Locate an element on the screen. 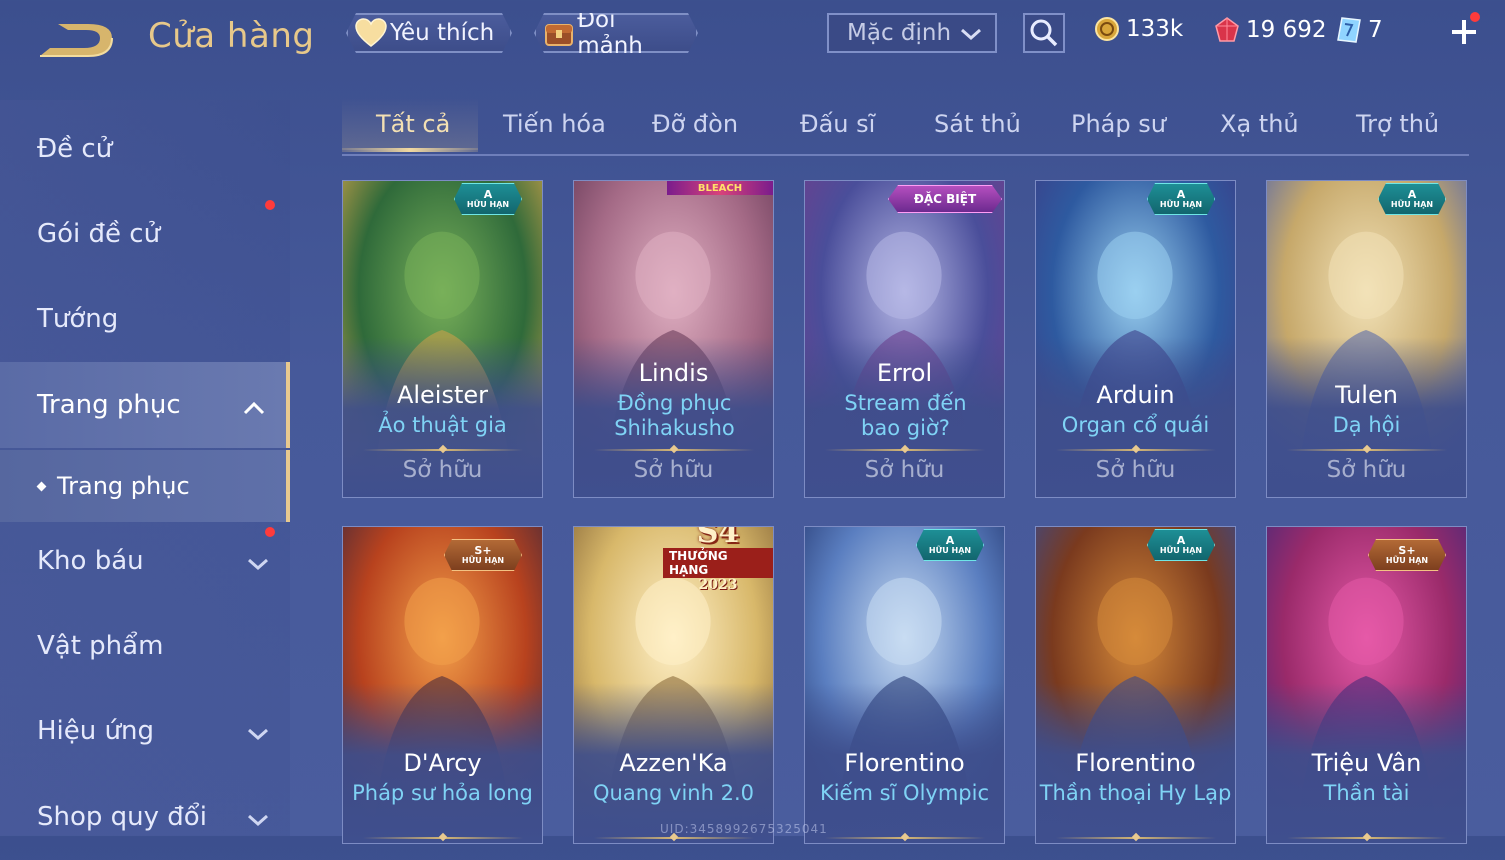  search-button is located at coordinates (1044, 33).